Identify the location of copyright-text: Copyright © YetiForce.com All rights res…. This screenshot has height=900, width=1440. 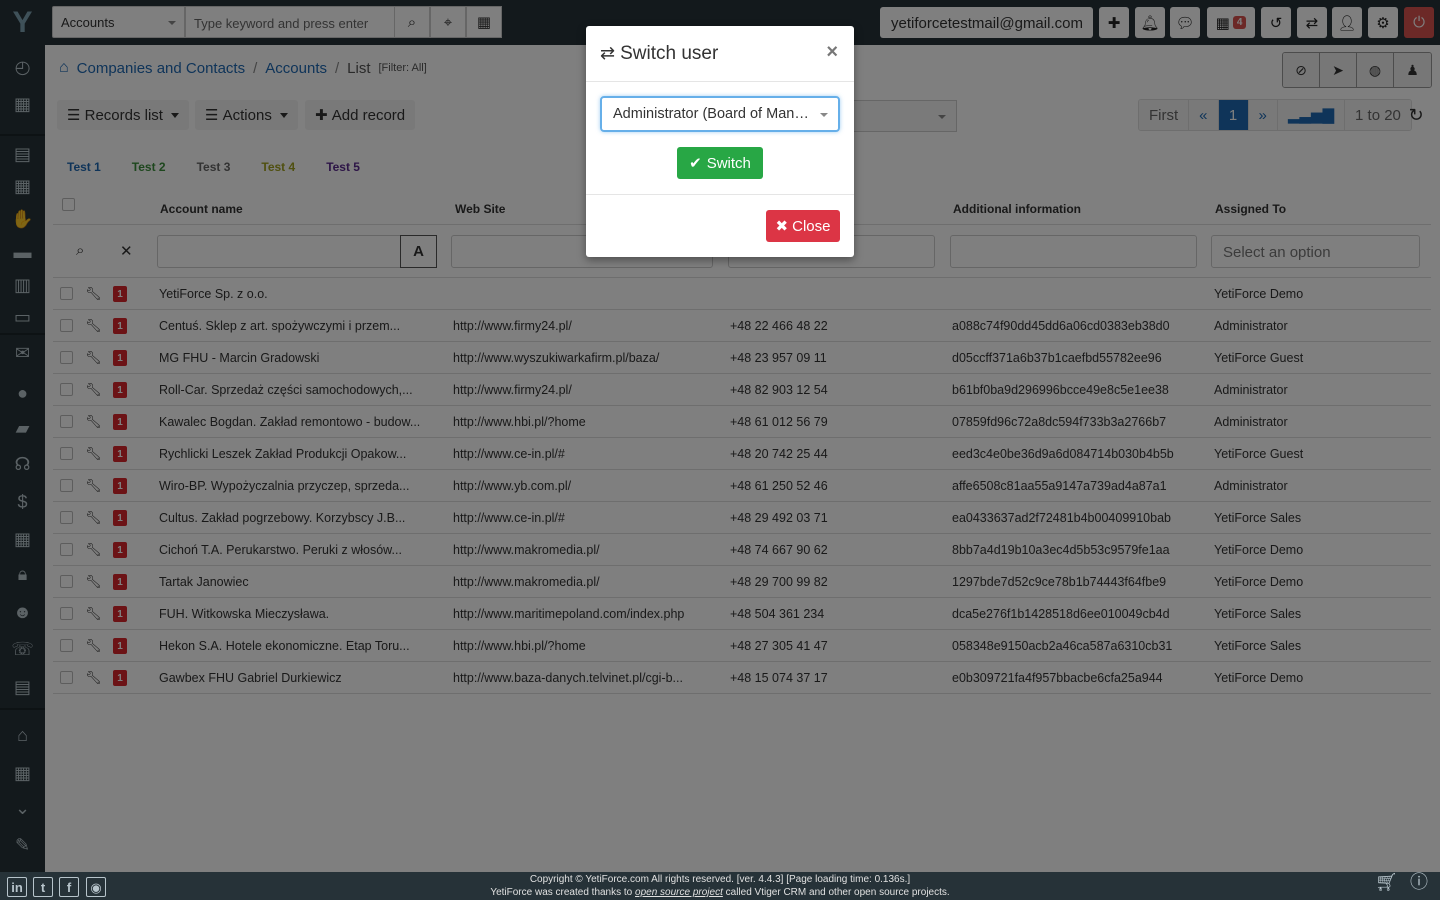
(720, 879).